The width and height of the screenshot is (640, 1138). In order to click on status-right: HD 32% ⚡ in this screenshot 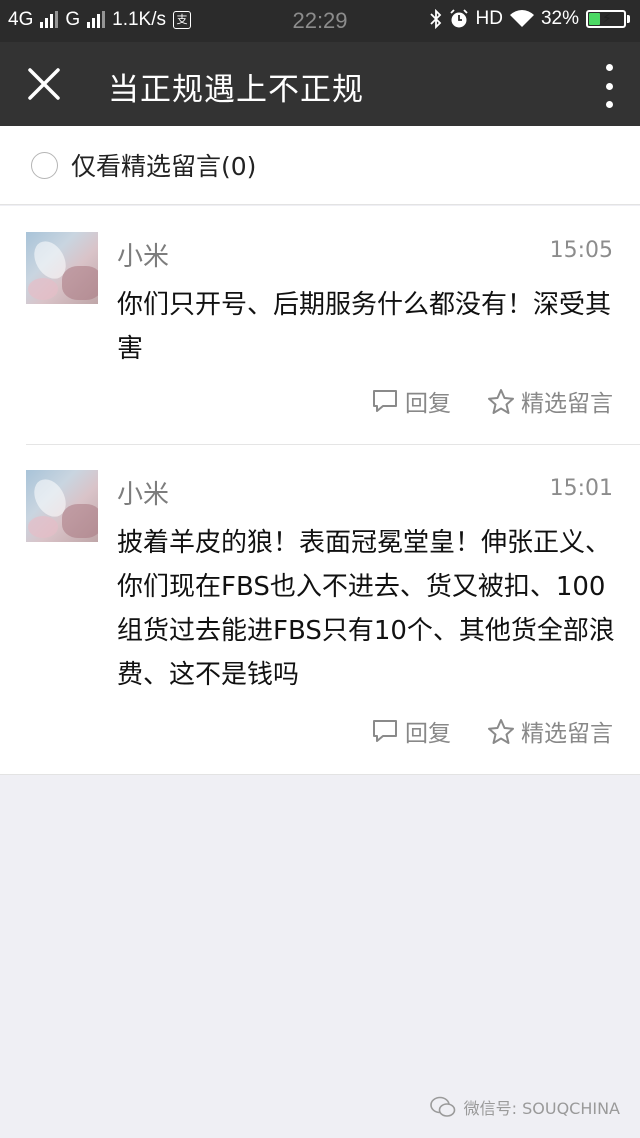, I will do `click(529, 19)`.